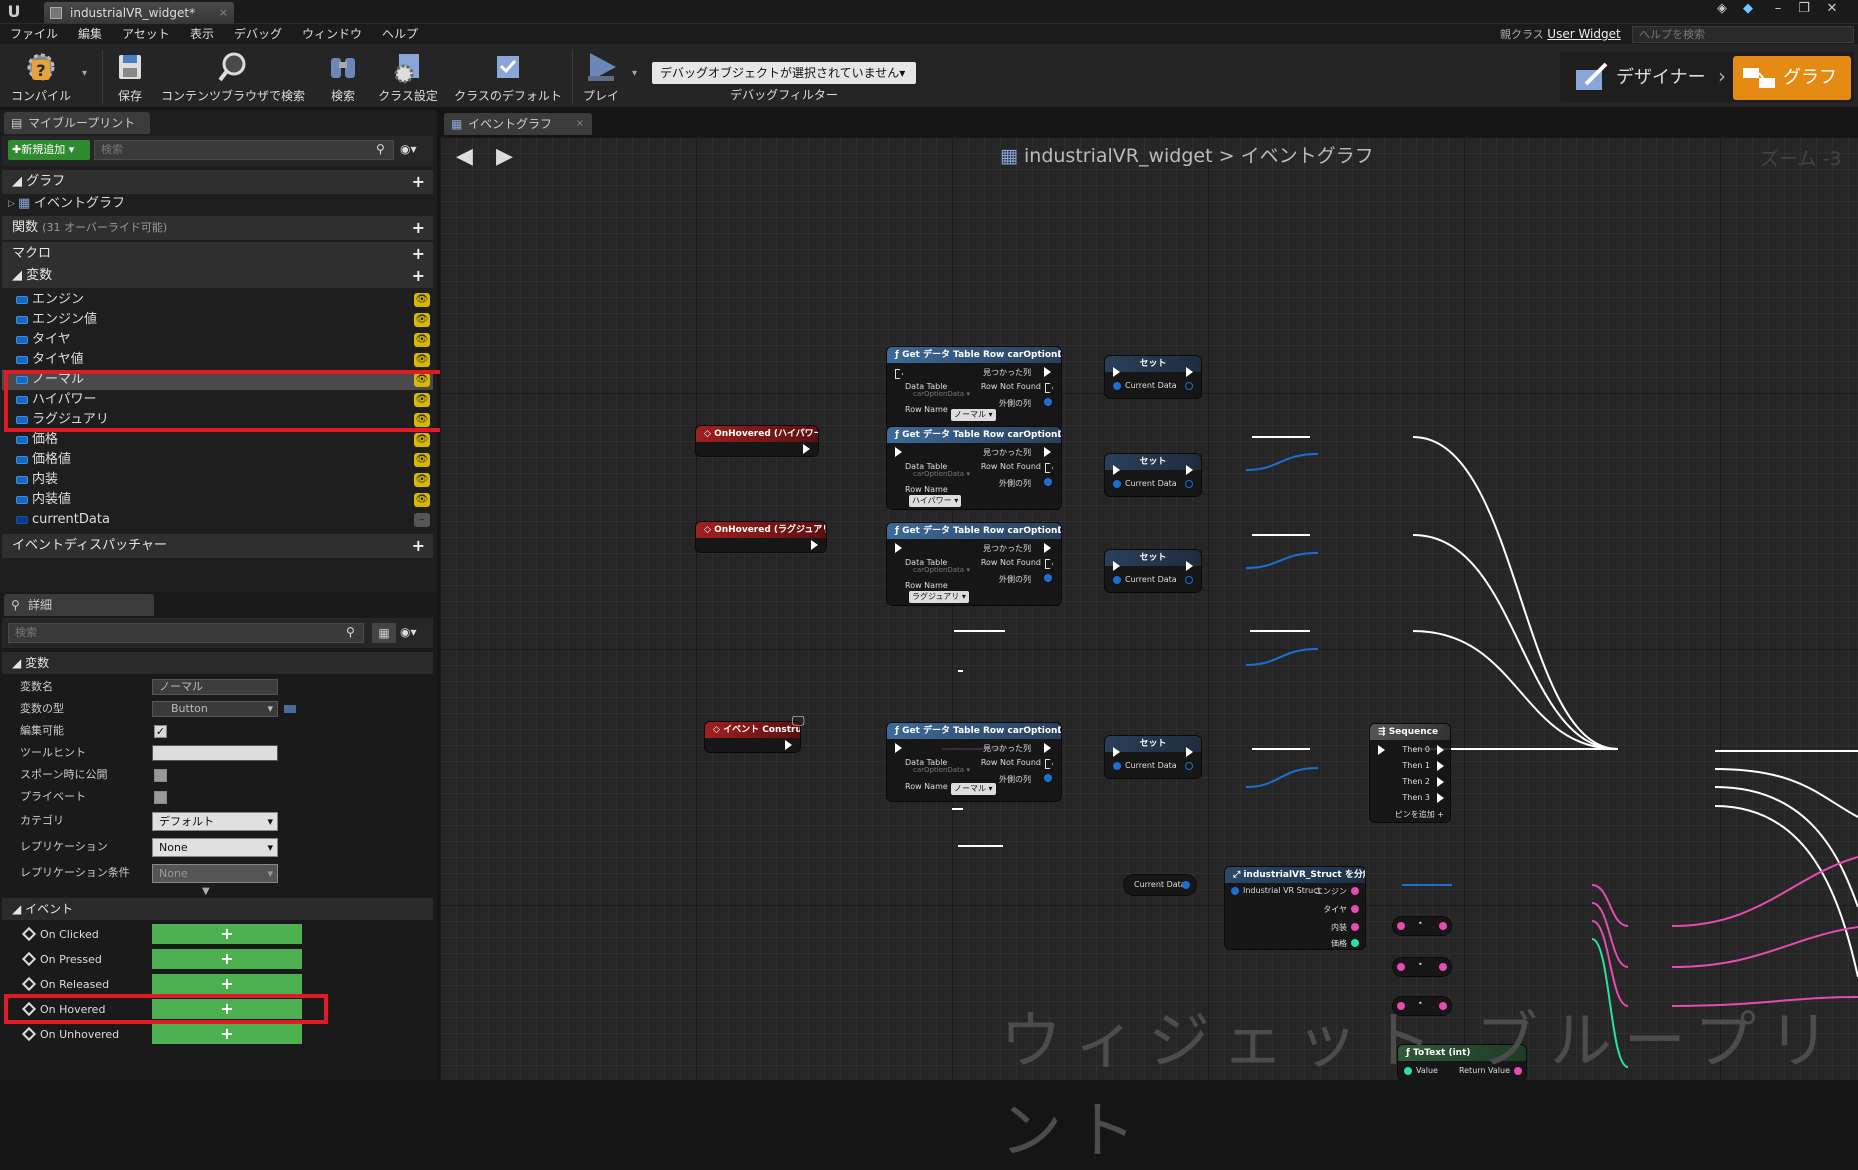  I want to click on add-graph-icon: +, so click(418, 182).